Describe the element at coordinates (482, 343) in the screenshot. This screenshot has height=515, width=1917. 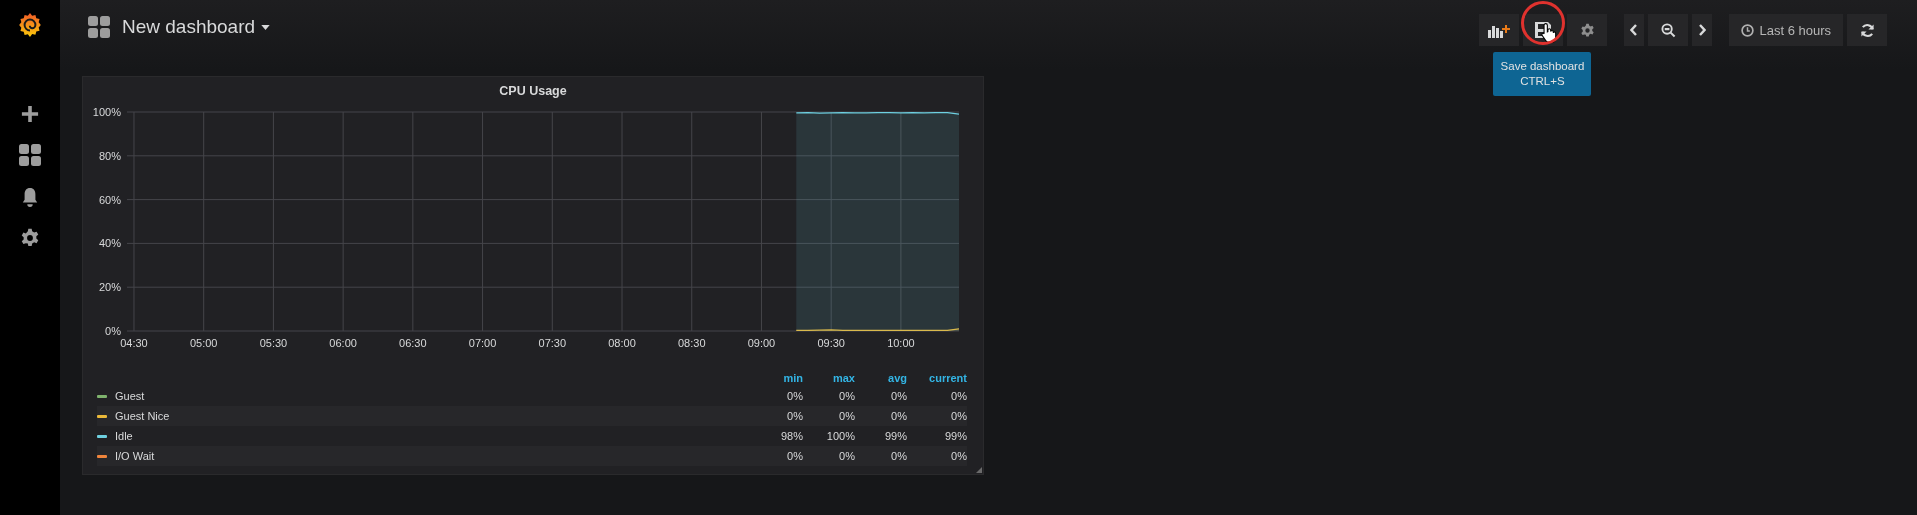
I see `x-axis-label: 07:00` at that location.